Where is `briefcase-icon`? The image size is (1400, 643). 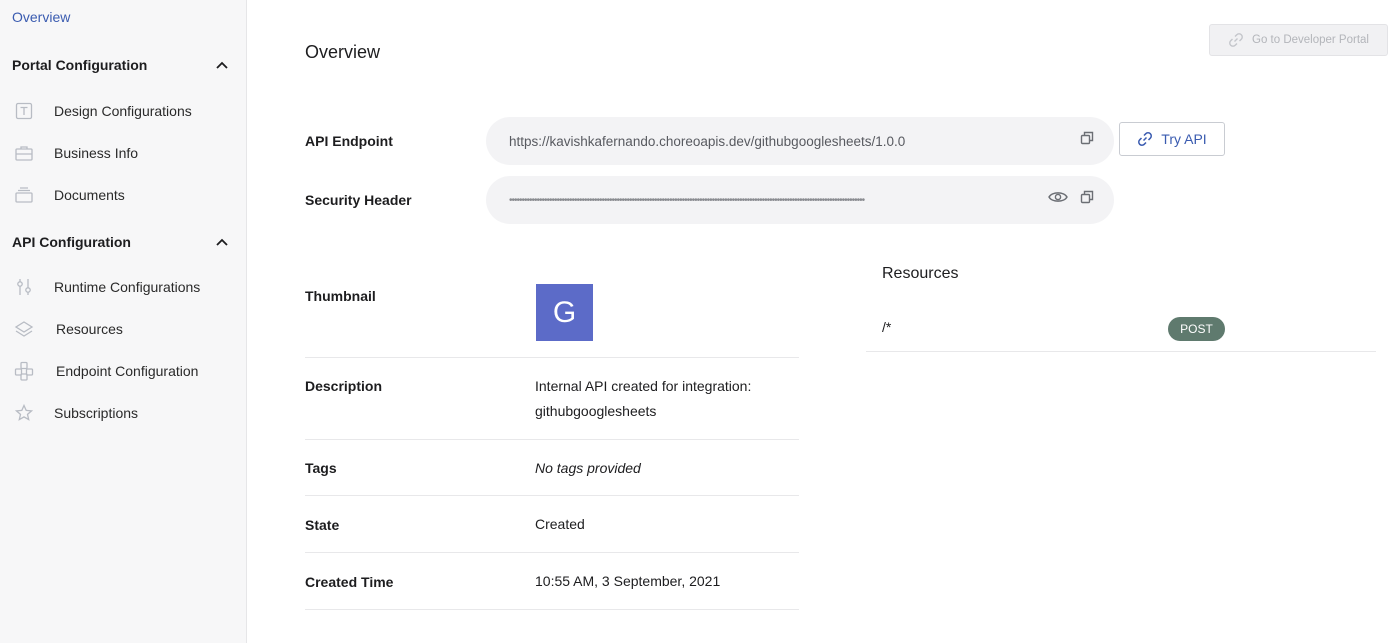
briefcase-icon is located at coordinates (24, 153).